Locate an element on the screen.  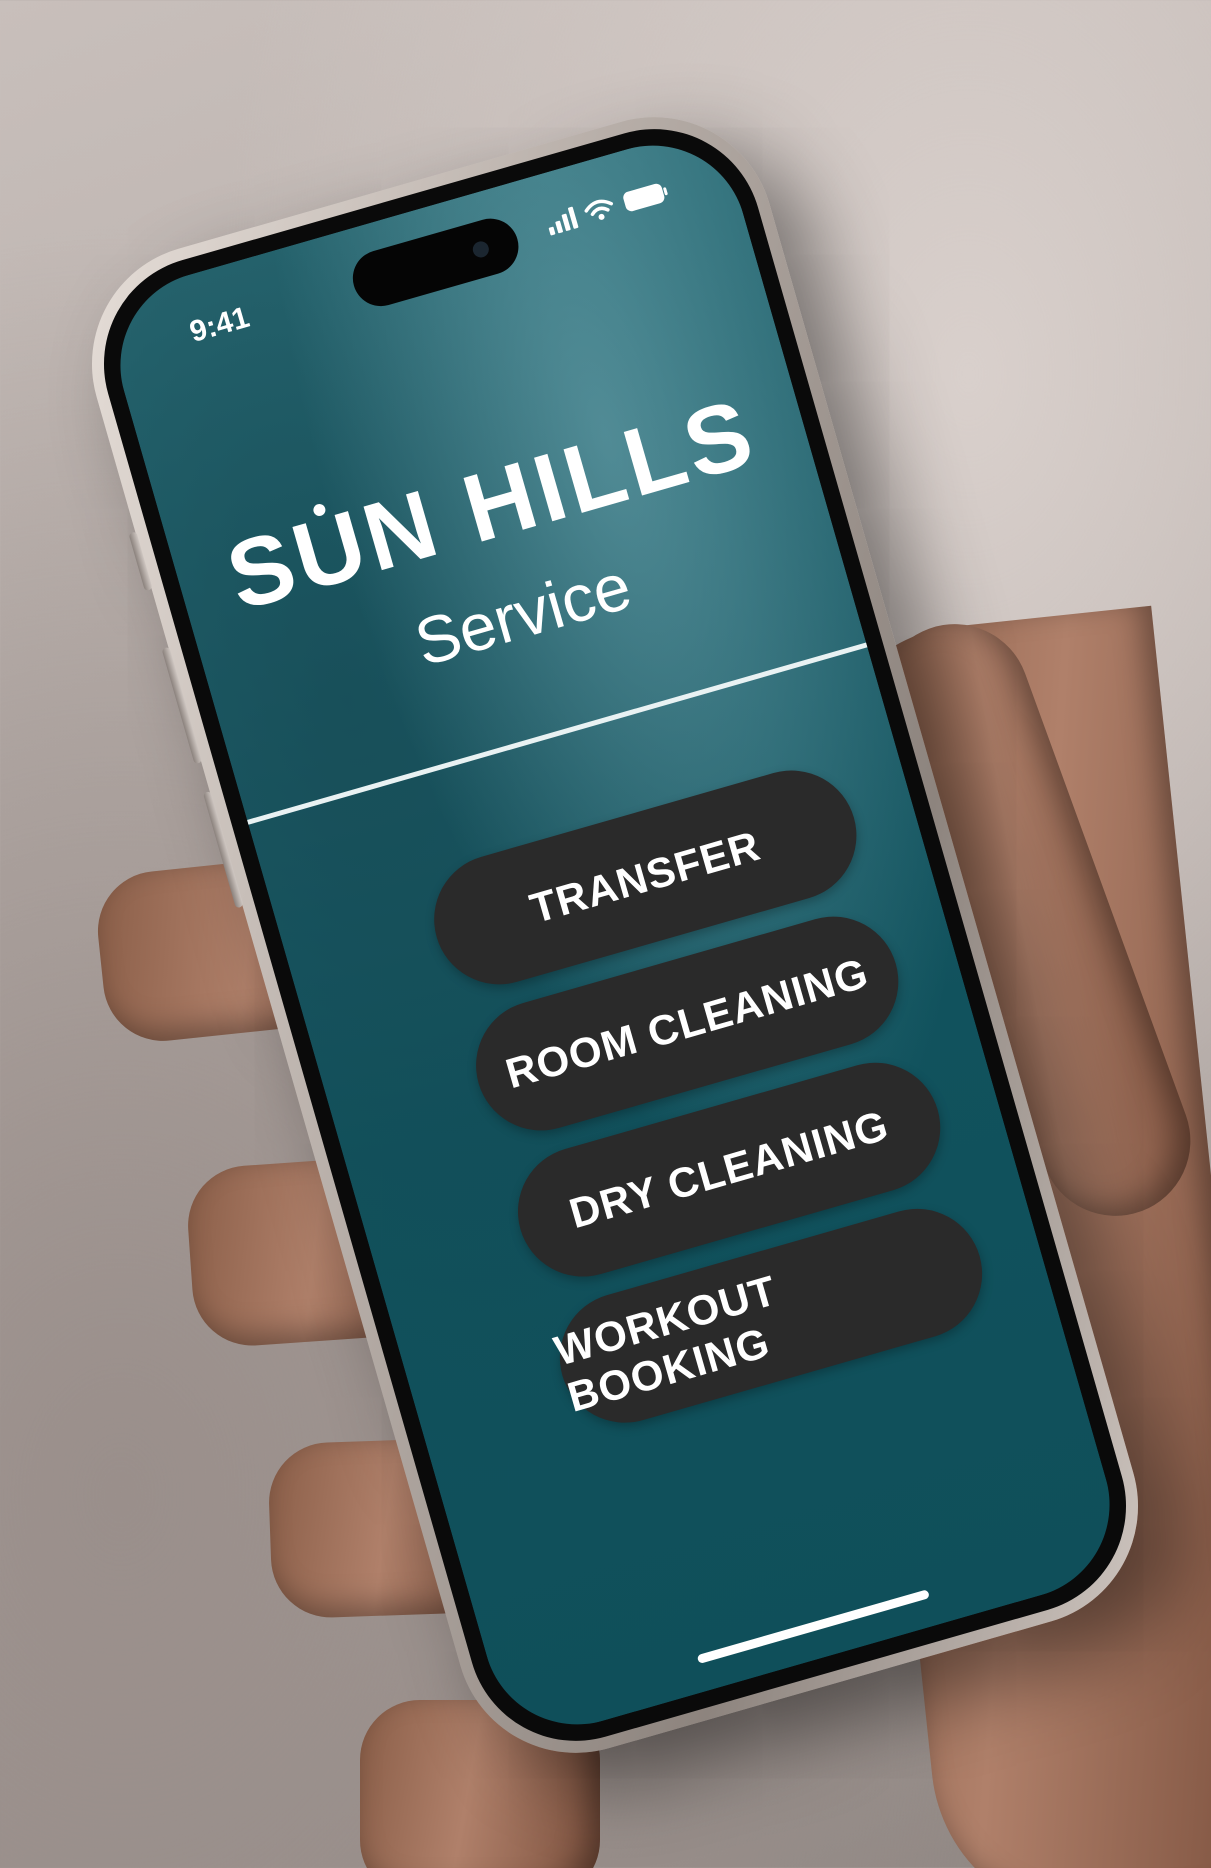
status-time: 9:41 is located at coordinates (219, 325).